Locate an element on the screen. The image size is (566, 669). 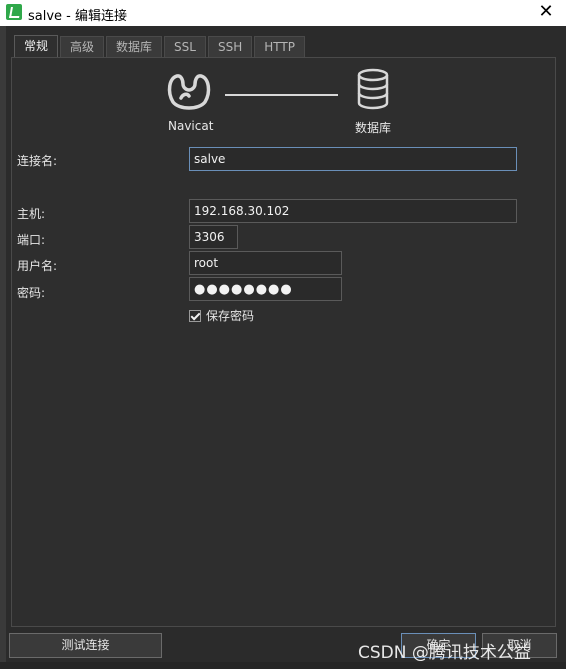
tab-ssl: SSL is located at coordinates (185, 46).